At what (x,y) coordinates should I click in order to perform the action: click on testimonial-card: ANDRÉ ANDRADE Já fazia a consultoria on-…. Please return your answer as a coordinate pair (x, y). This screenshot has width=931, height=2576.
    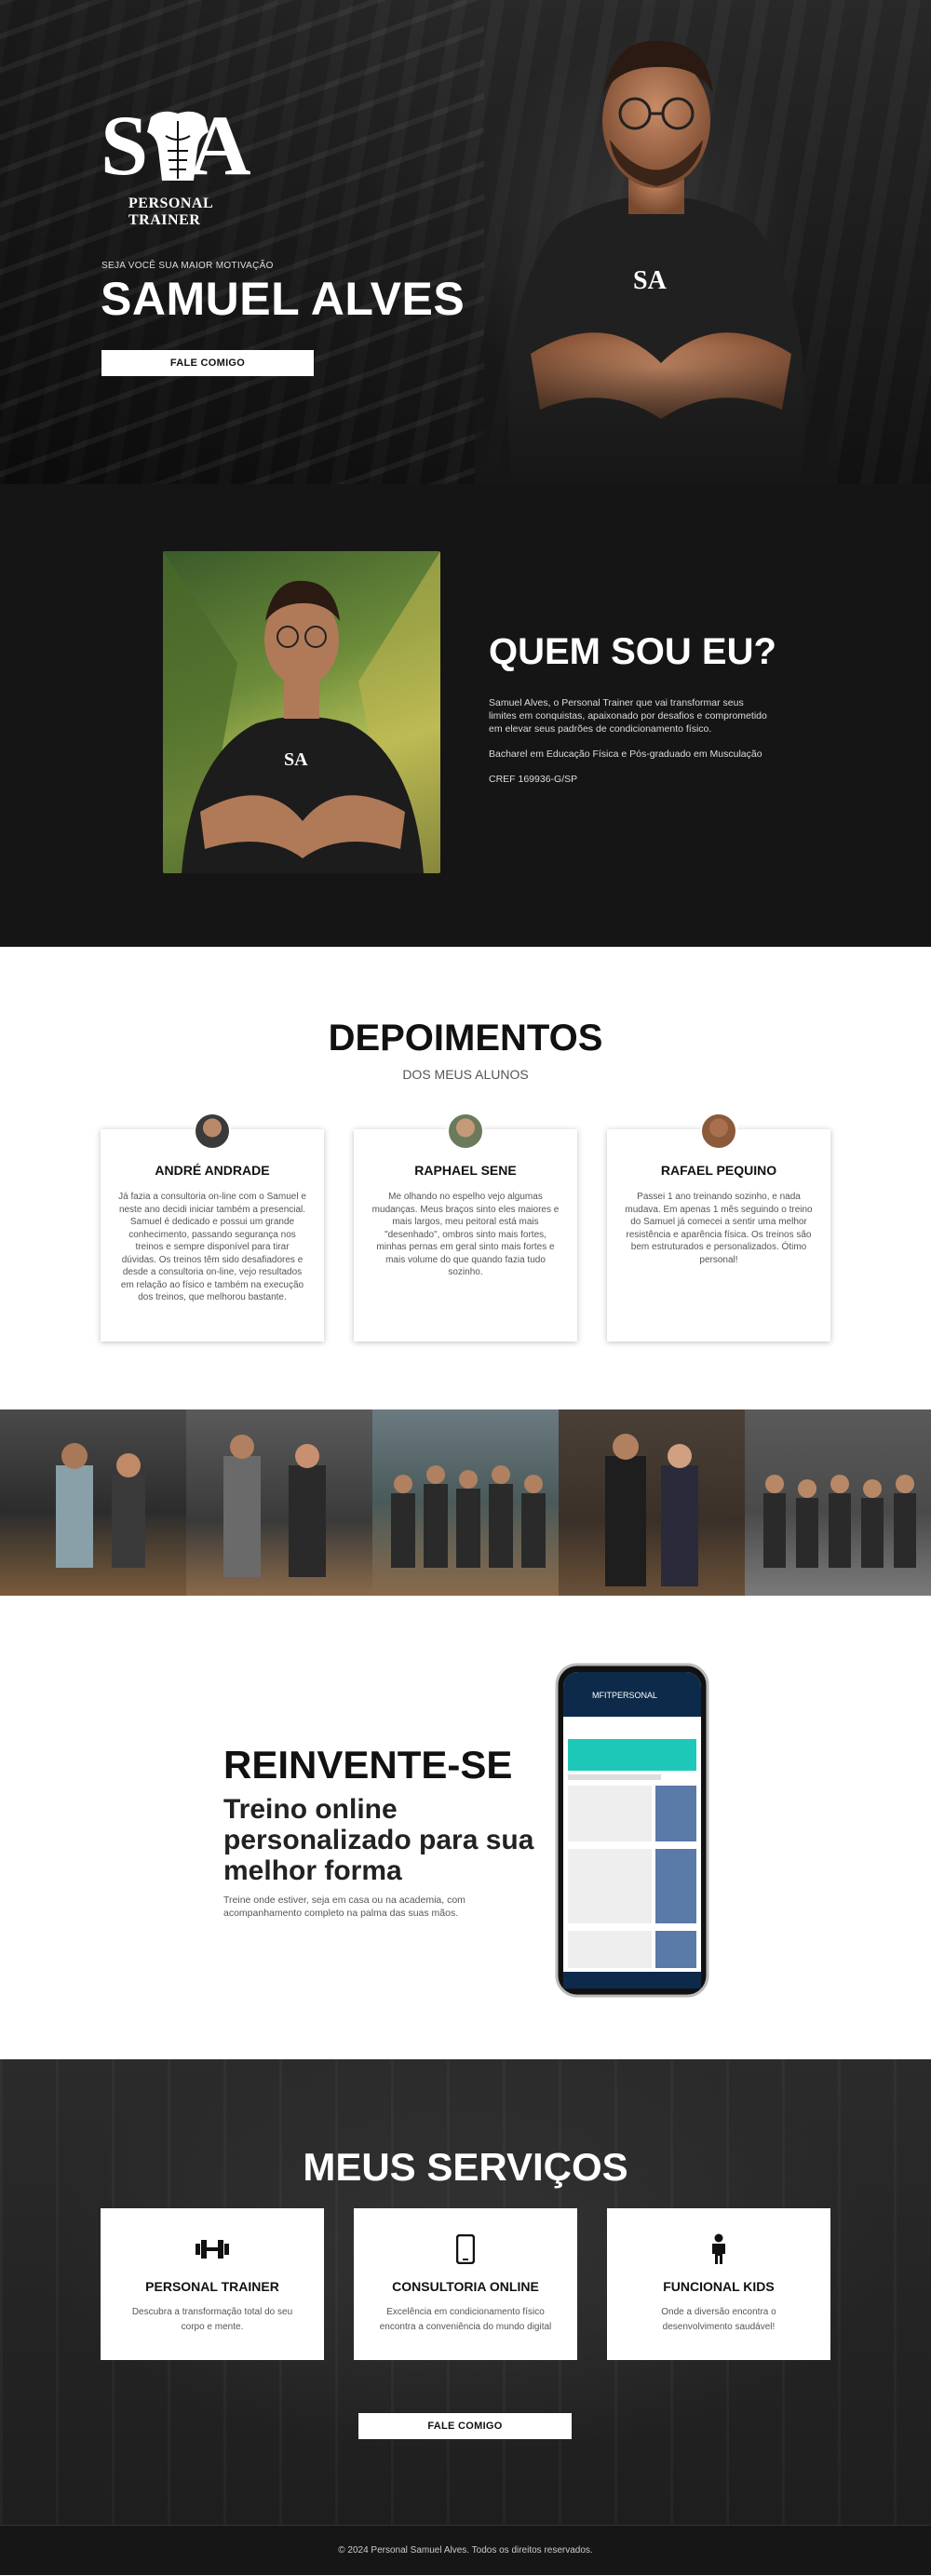
    Looking at the image, I should click on (213, 1227).